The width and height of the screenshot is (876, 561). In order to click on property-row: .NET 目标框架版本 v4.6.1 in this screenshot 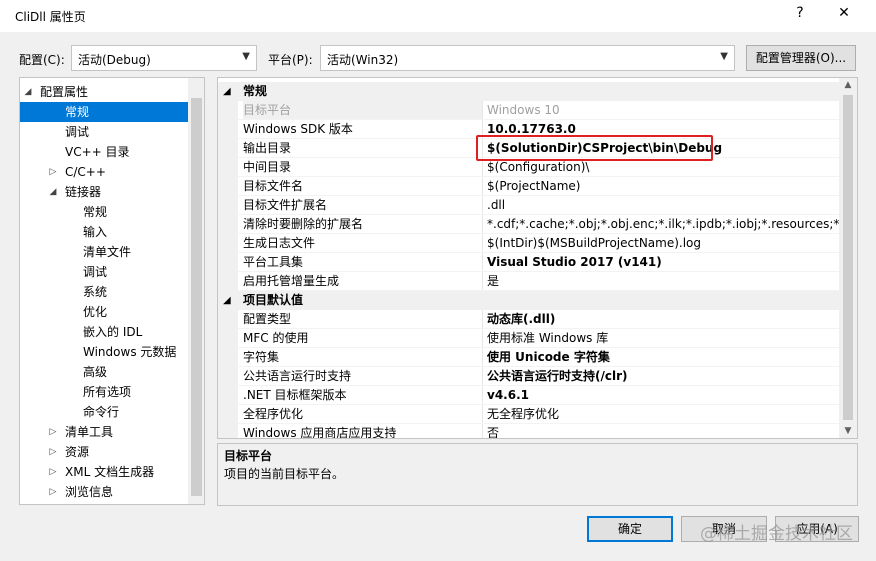, I will do `click(528, 395)`.